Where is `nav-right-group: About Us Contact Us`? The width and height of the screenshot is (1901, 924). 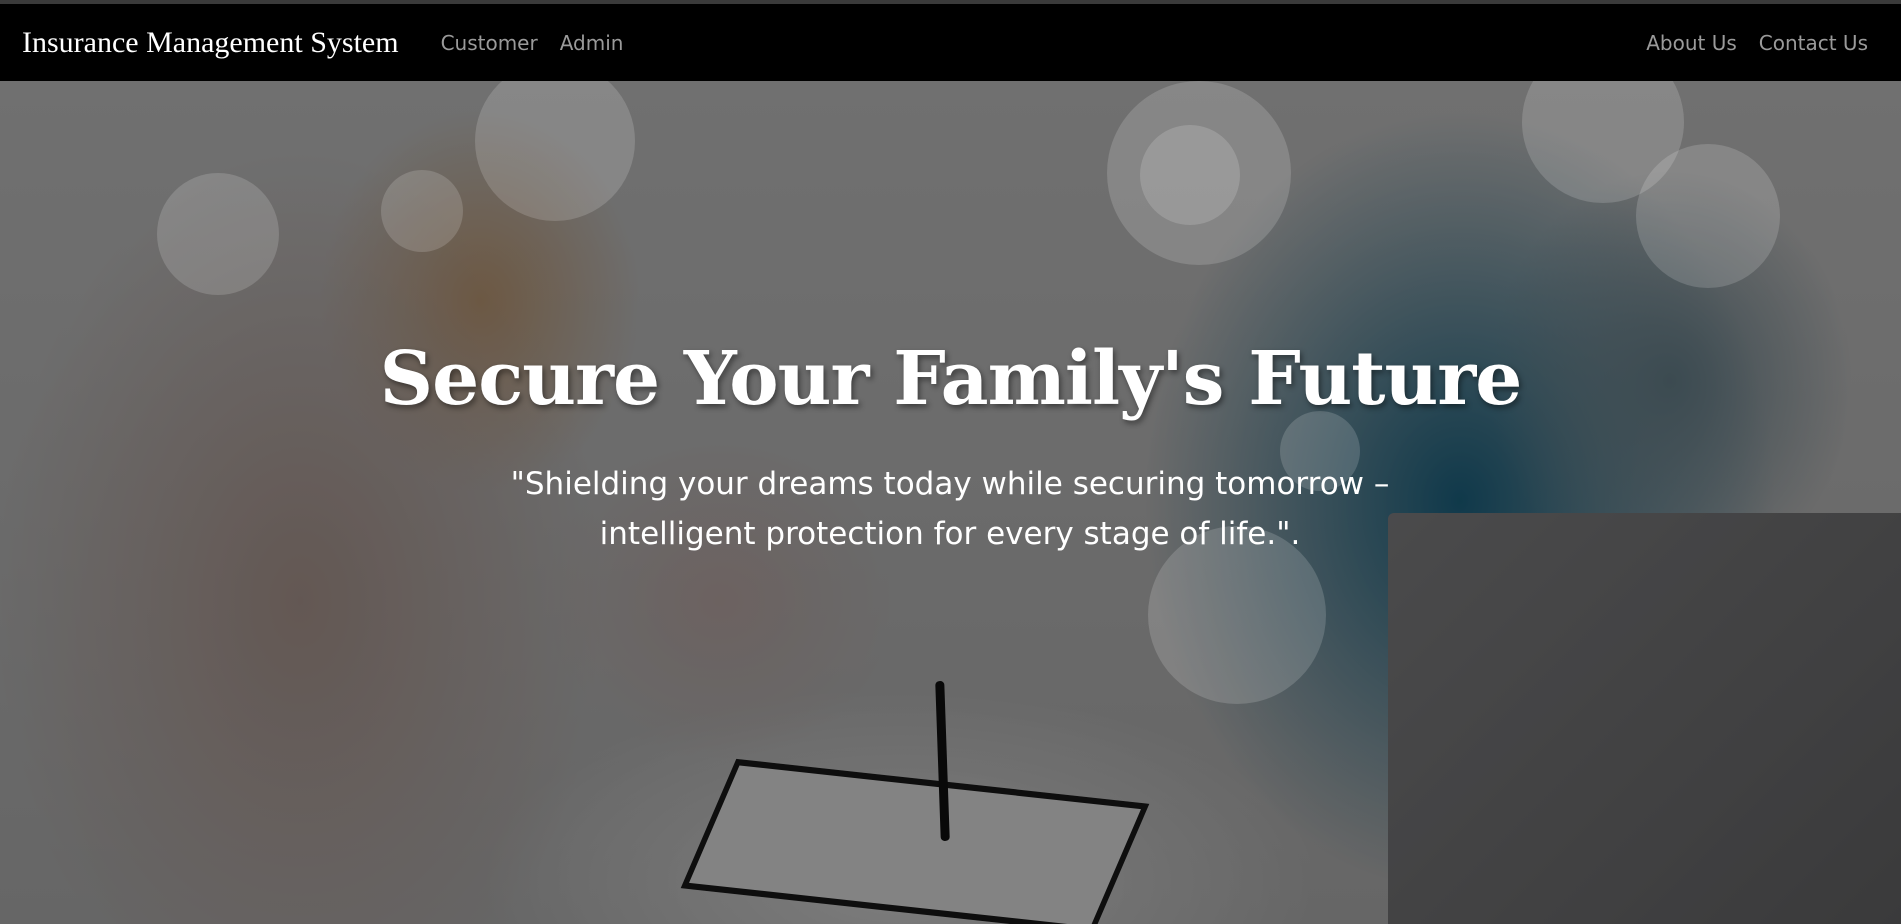 nav-right-group: About Us Contact Us is located at coordinates (1762, 43).